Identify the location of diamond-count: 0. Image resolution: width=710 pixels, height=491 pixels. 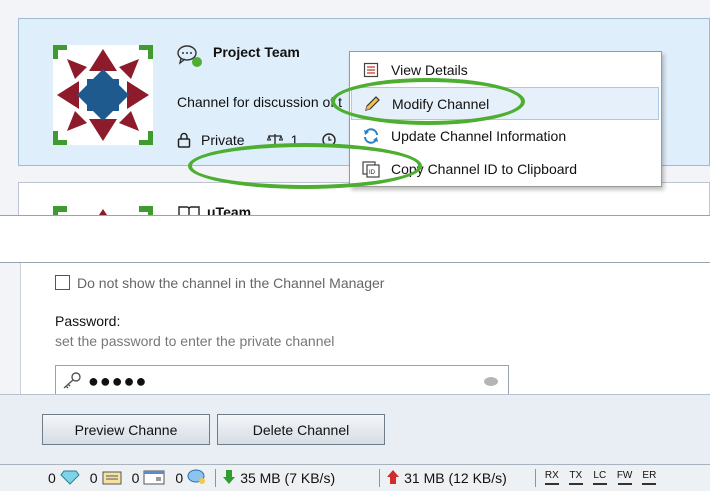
(52, 478).